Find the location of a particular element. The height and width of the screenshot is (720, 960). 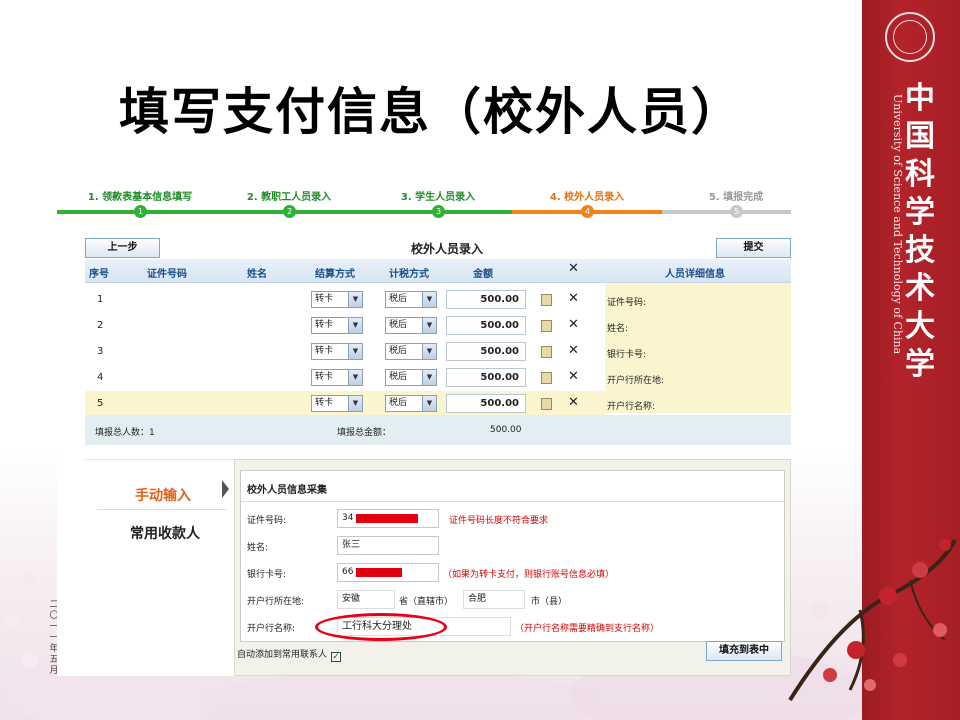

auto-add-row: 自动添加到常用联系人 ✓ is located at coordinates (289, 654).